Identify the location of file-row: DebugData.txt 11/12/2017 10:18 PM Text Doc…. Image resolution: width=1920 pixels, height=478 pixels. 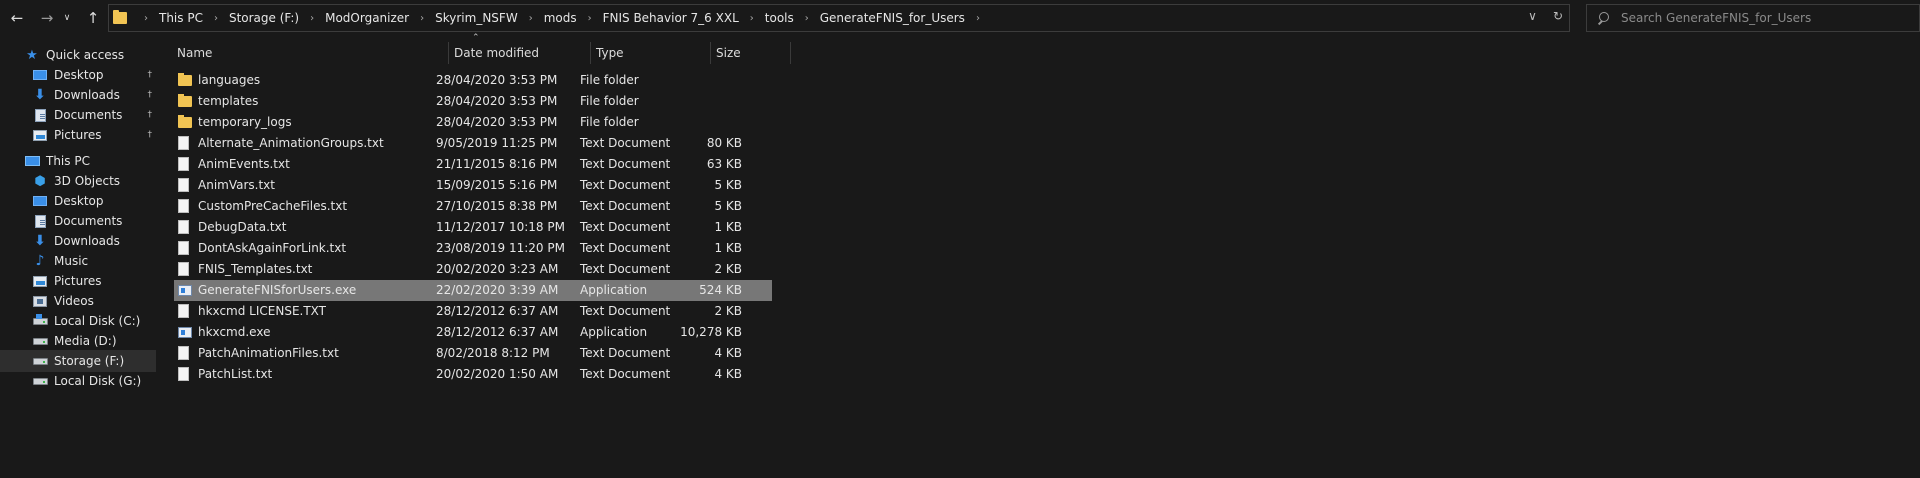
(473, 227).